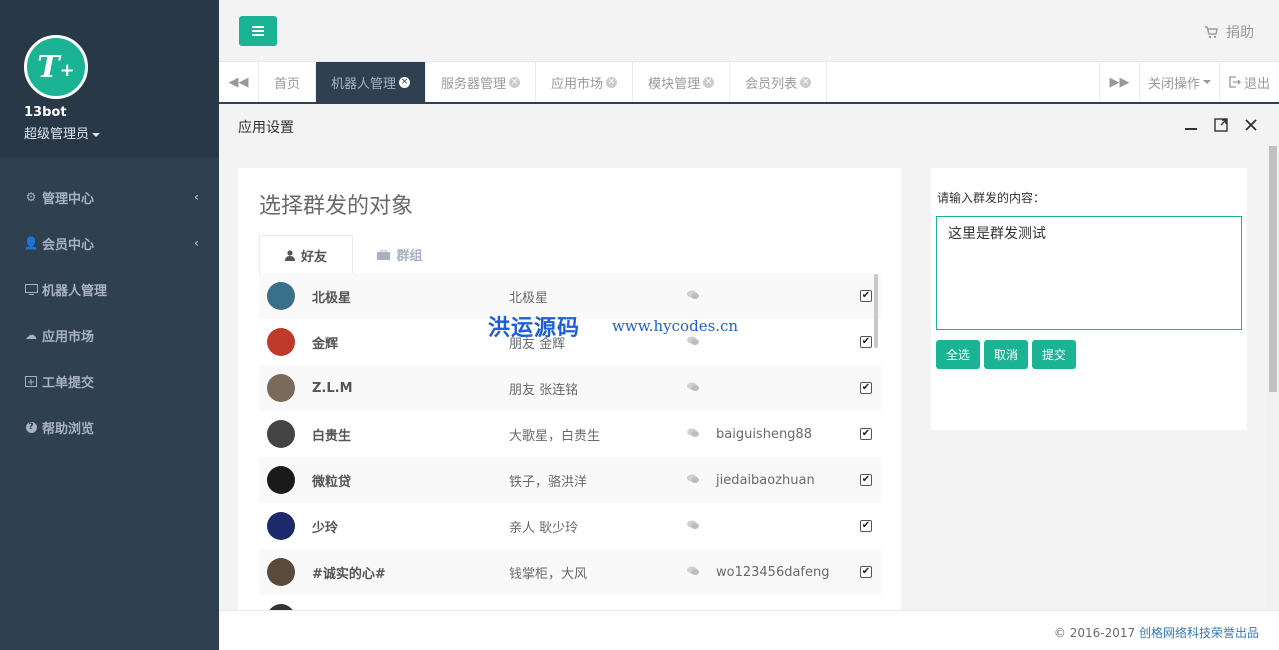 The width and height of the screenshot is (1279, 650). What do you see at coordinates (474, 84) in the screenshot?
I see `page-tab-label: 服务器管理` at bounding box center [474, 84].